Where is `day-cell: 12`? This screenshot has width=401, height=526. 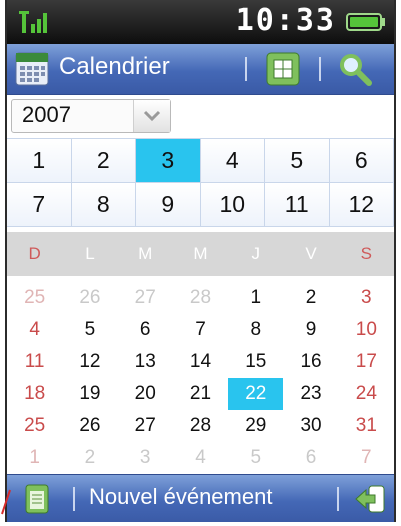 day-cell: 12 is located at coordinates (89, 362).